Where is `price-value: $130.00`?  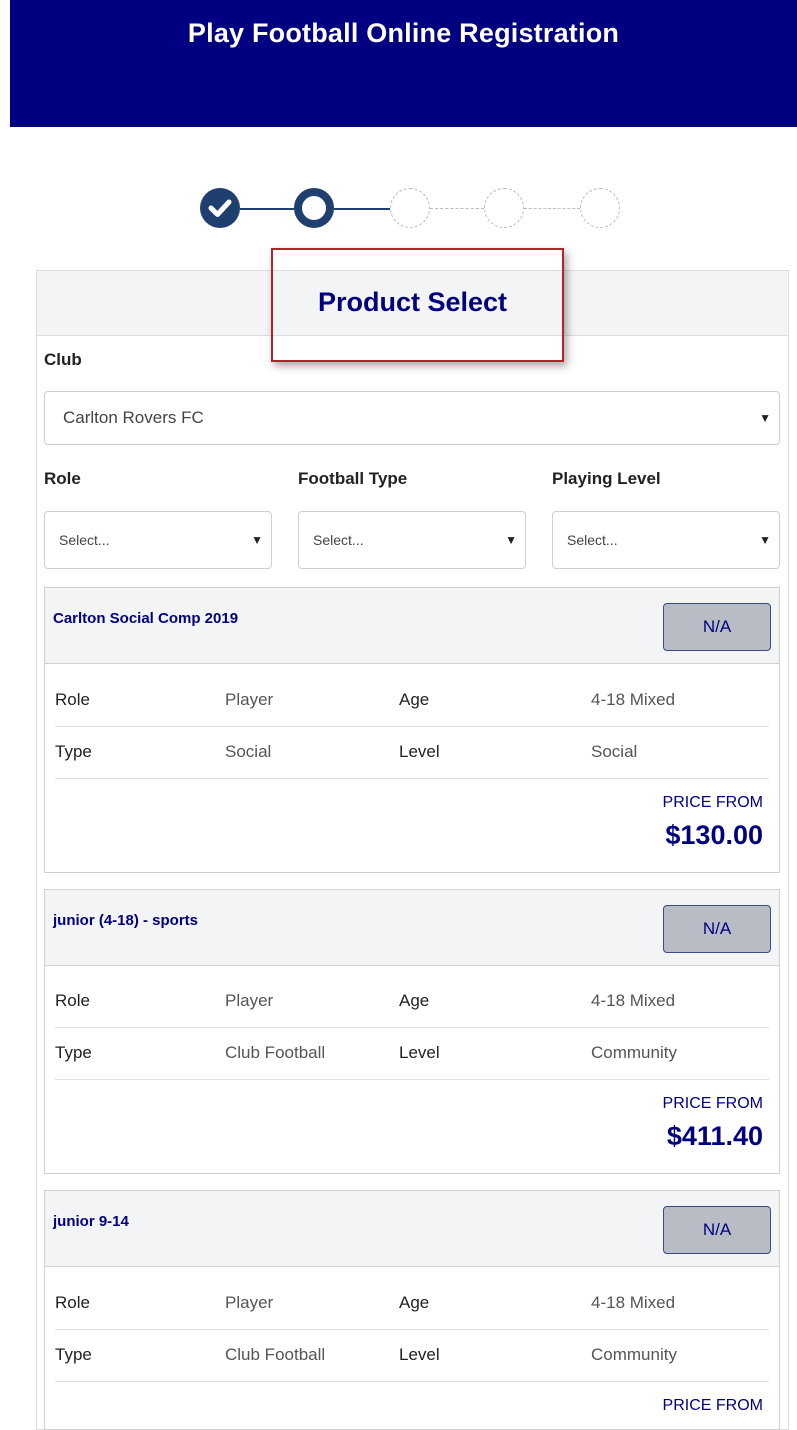 price-value: $130.00 is located at coordinates (714, 835).